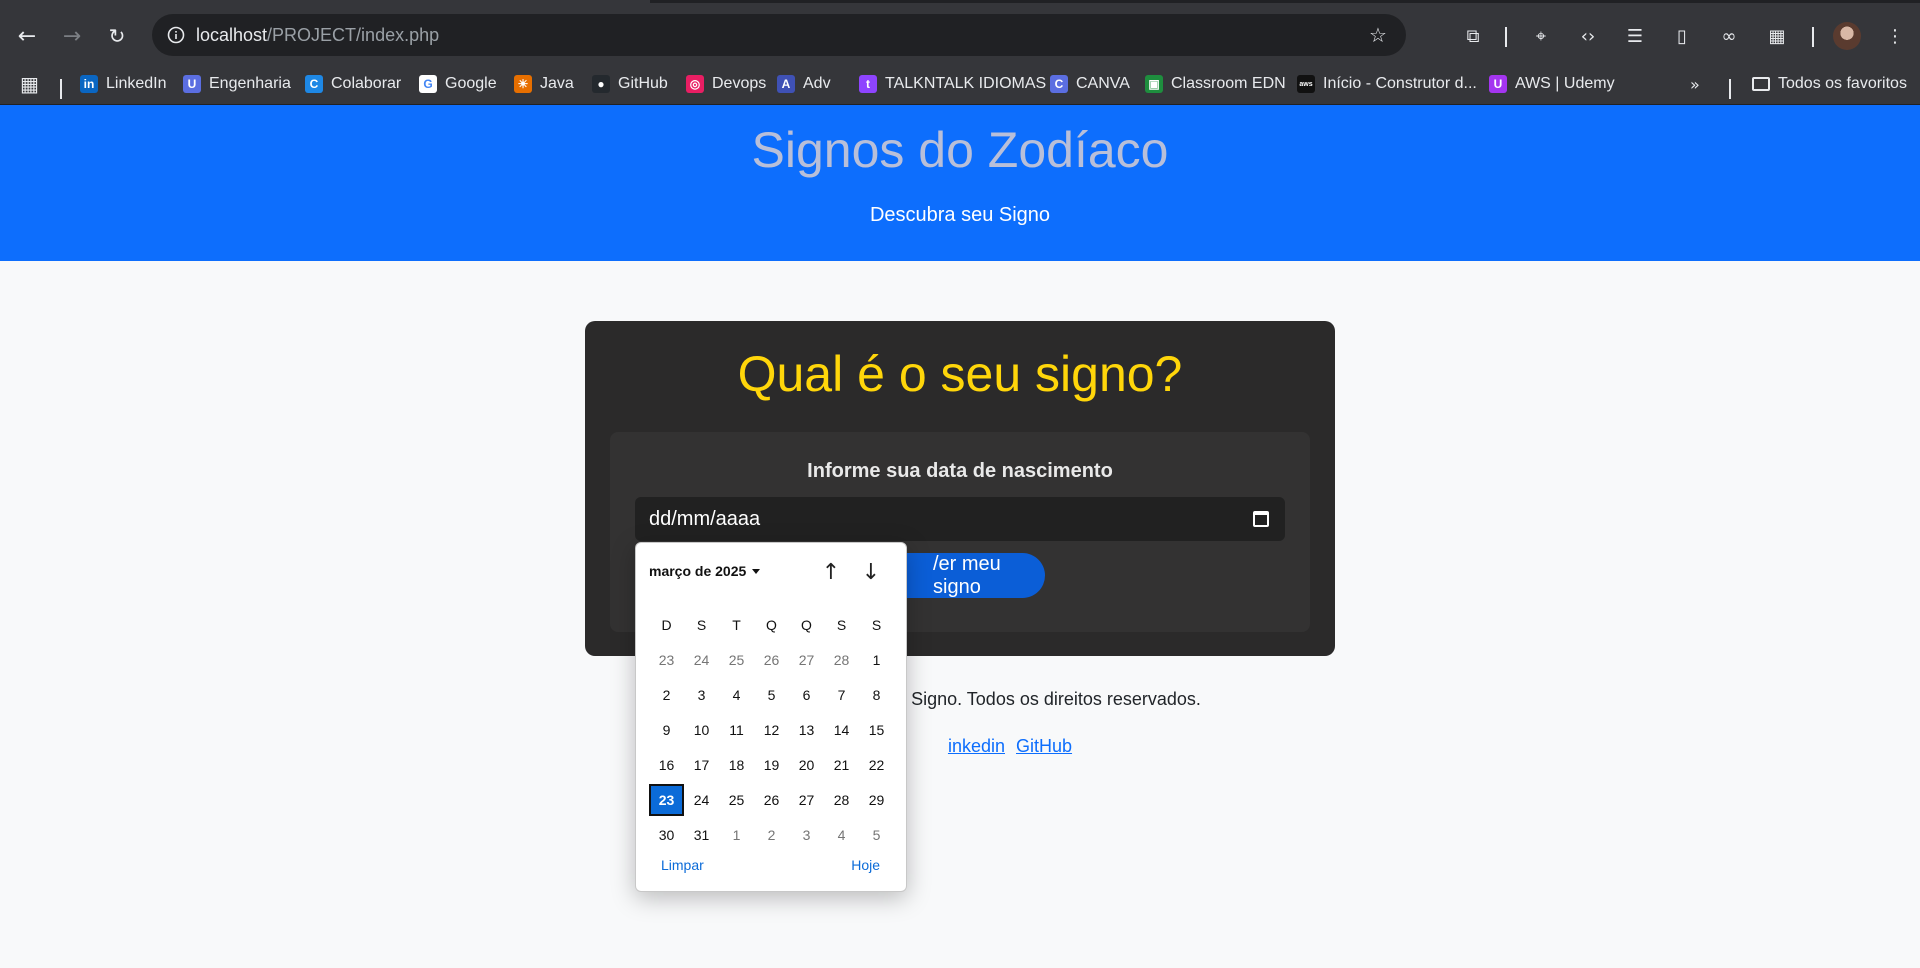 The width and height of the screenshot is (1920, 968). Describe the element at coordinates (779, 35) in the screenshot. I see `address-bar: localhost/PROJECT/index.php ☆` at that location.